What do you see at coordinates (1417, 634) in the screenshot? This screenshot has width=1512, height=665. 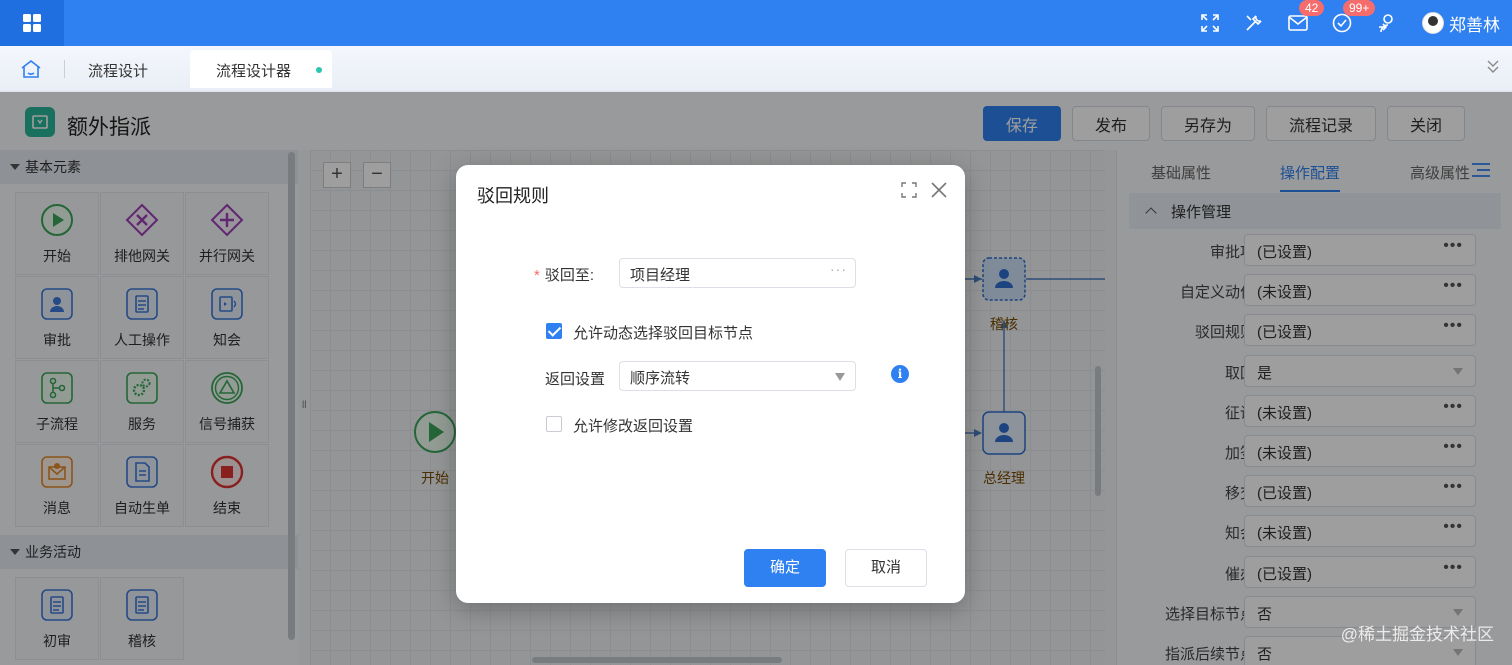 I see `watermark: @稀土掘金技术社区` at bounding box center [1417, 634].